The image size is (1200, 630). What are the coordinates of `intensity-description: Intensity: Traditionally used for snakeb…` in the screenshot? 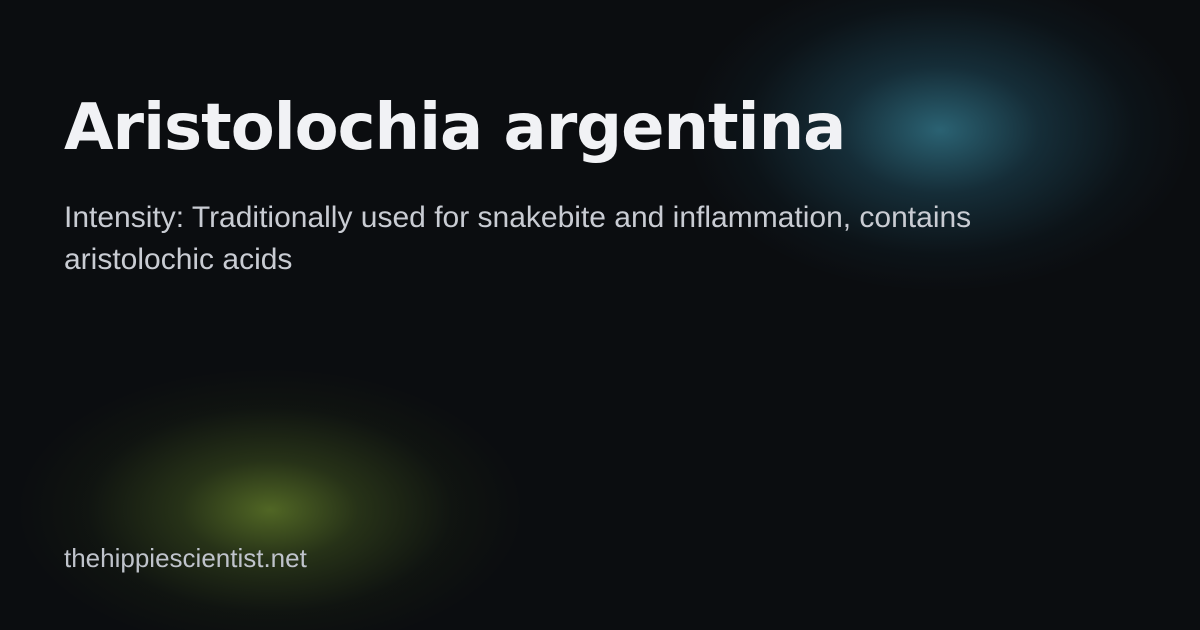 It's located at (518, 238).